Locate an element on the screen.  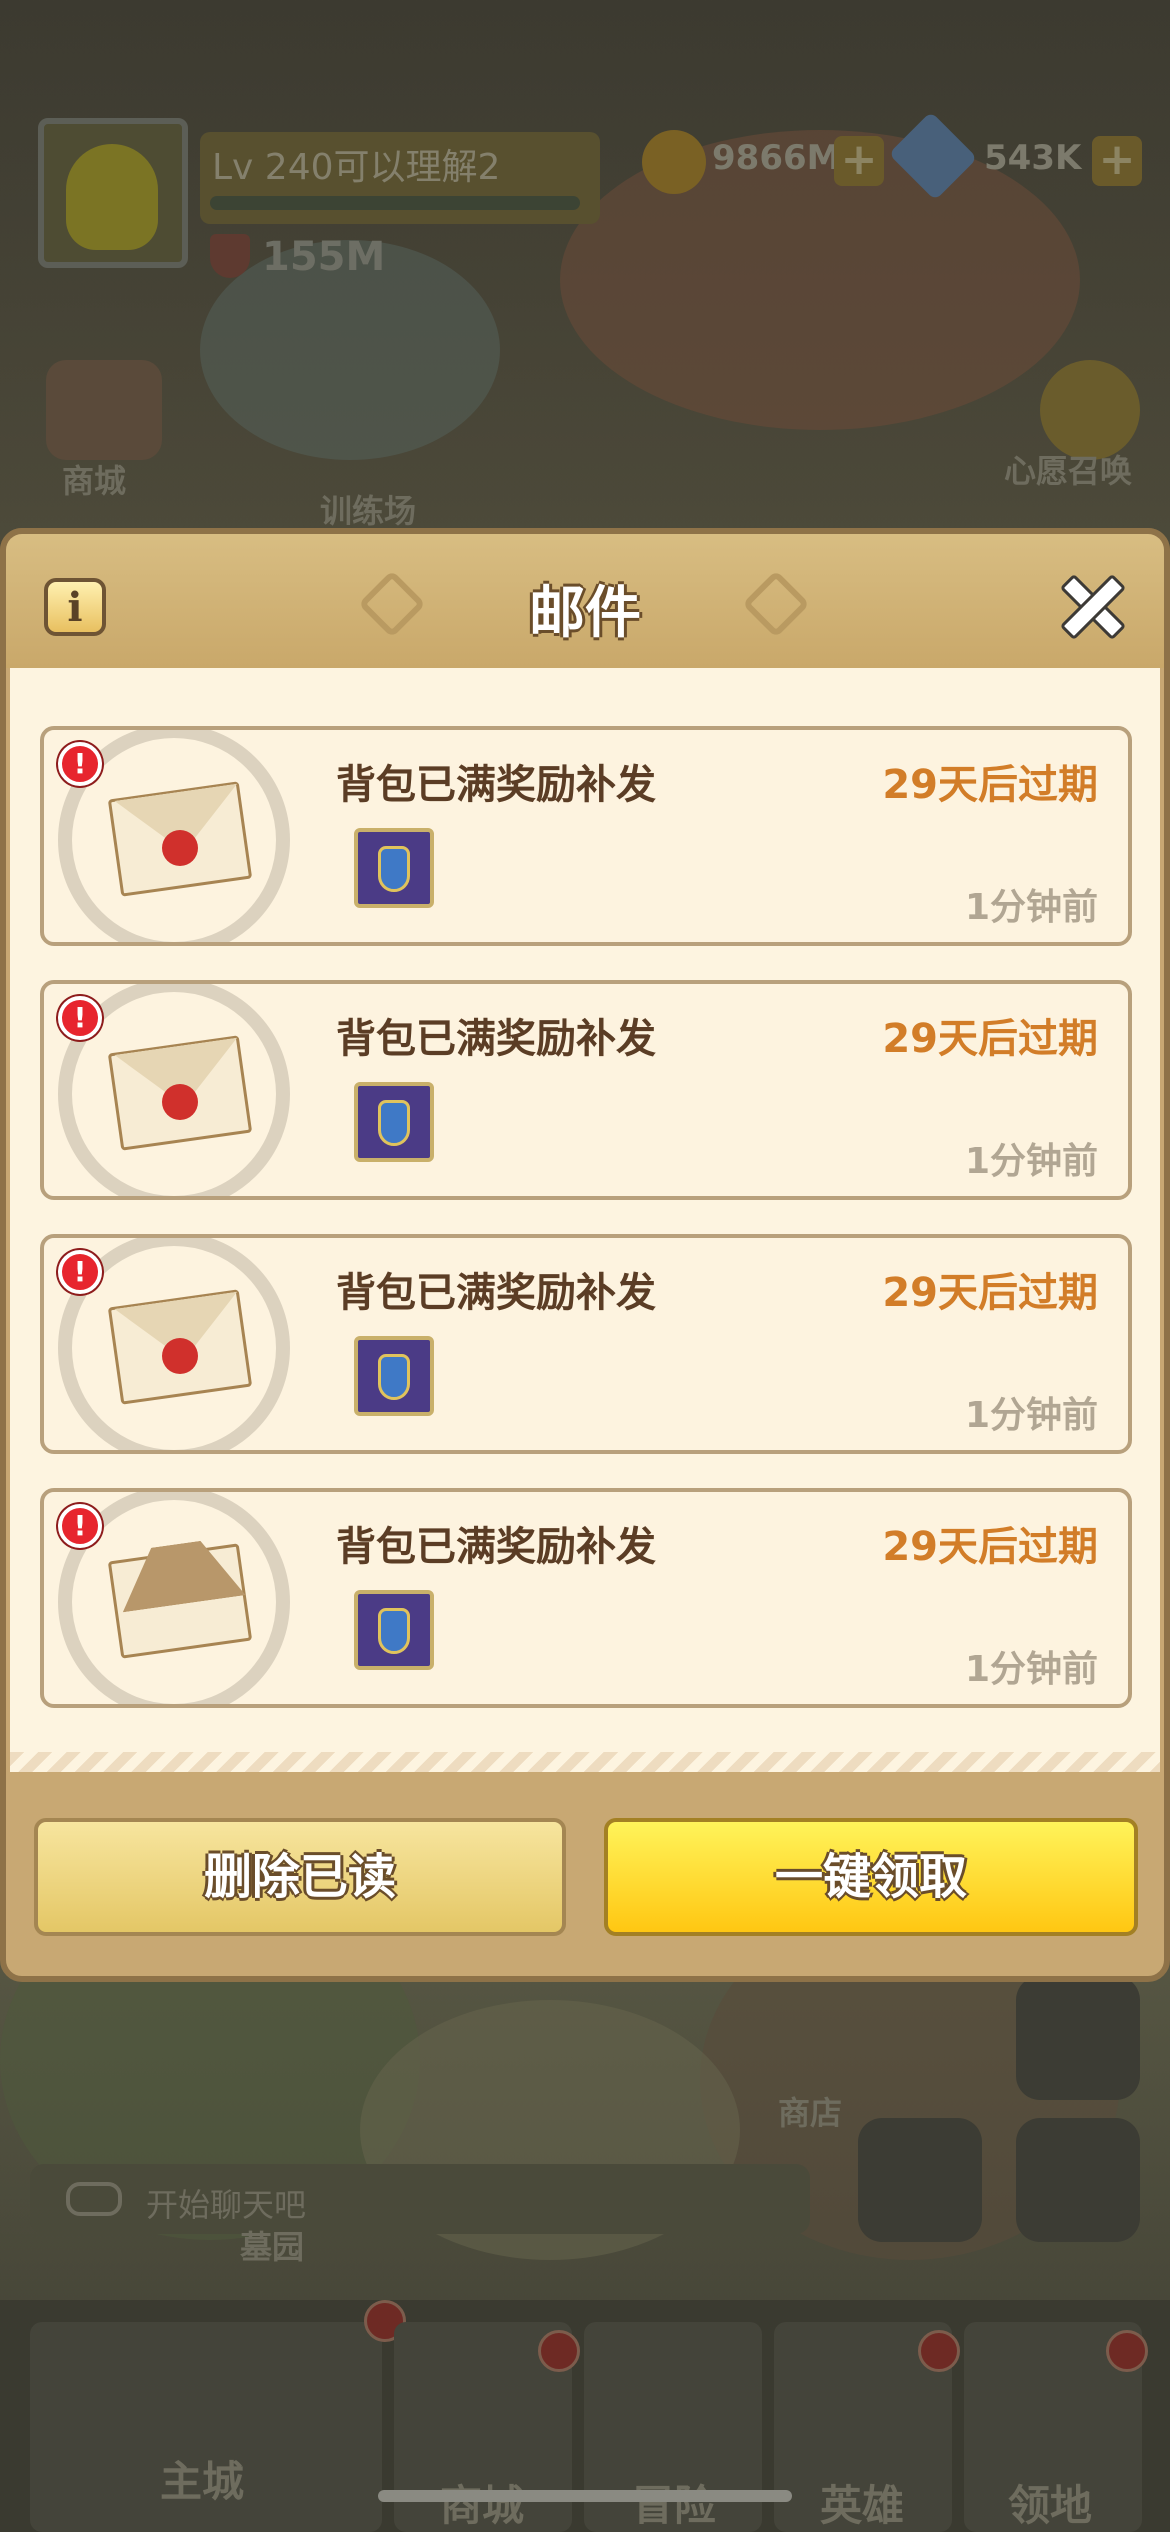
tab-heroes-alert-icon is located at coordinates (939, 2351).